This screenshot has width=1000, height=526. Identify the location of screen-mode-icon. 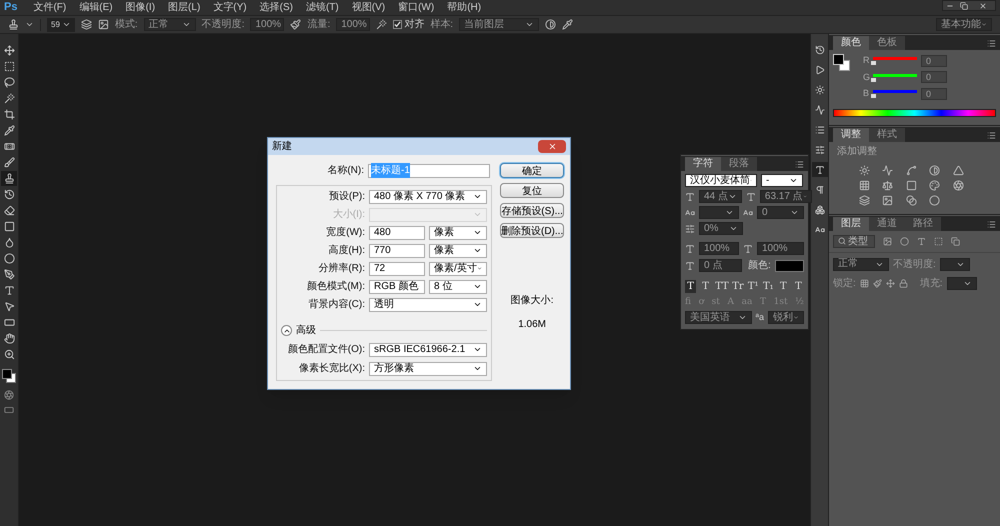
(9, 410).